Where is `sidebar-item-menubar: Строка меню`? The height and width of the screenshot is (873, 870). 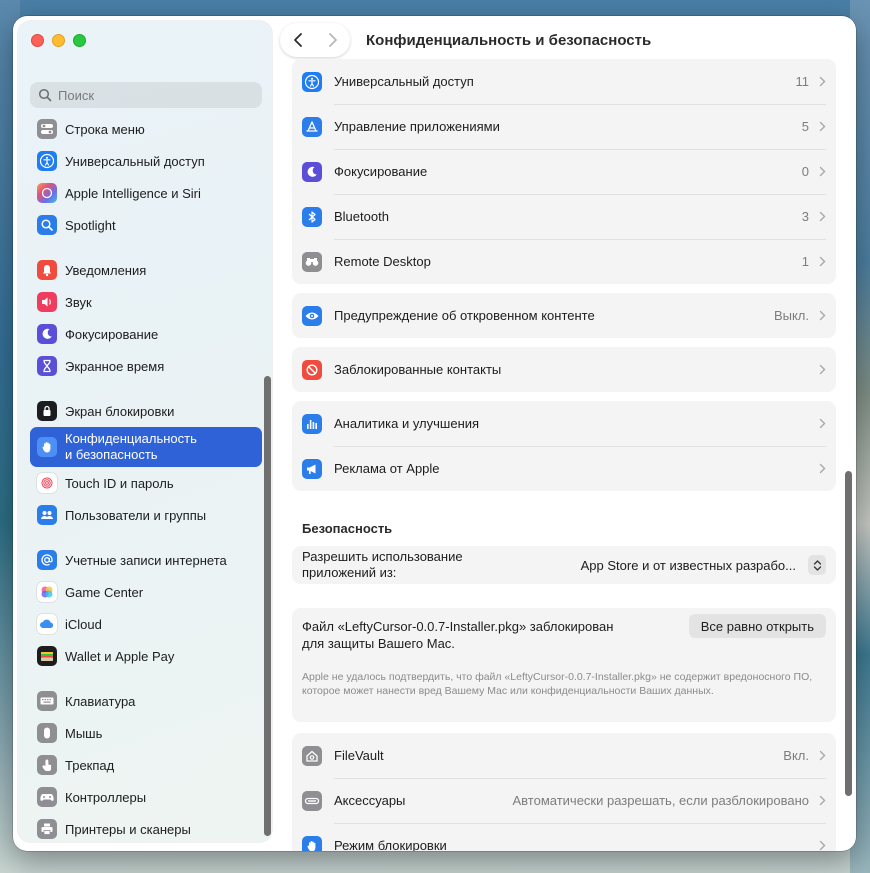 sidebar-item-menubar: Строка меню is located at coordinates (146, 129).